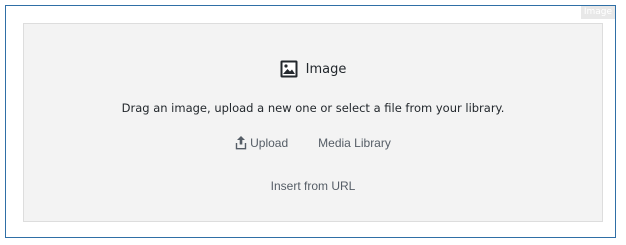  What do you see at coordinates (326, 69) in the screenshot?
I see `block-label-text: Image` at bounding box center [326, 69].